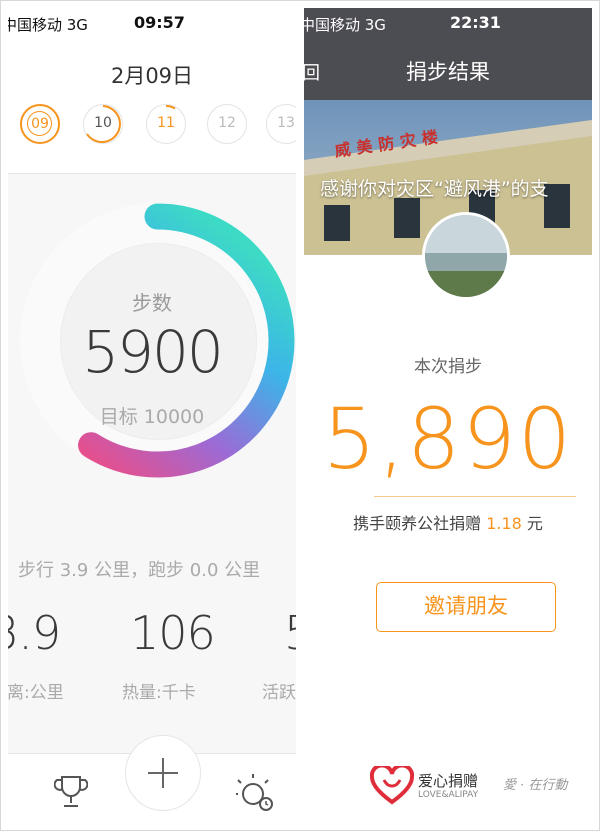 Image resolution: width=600 pixels, height=831 pixels. I want to click on heart-logo-icon, so click(392, 785).